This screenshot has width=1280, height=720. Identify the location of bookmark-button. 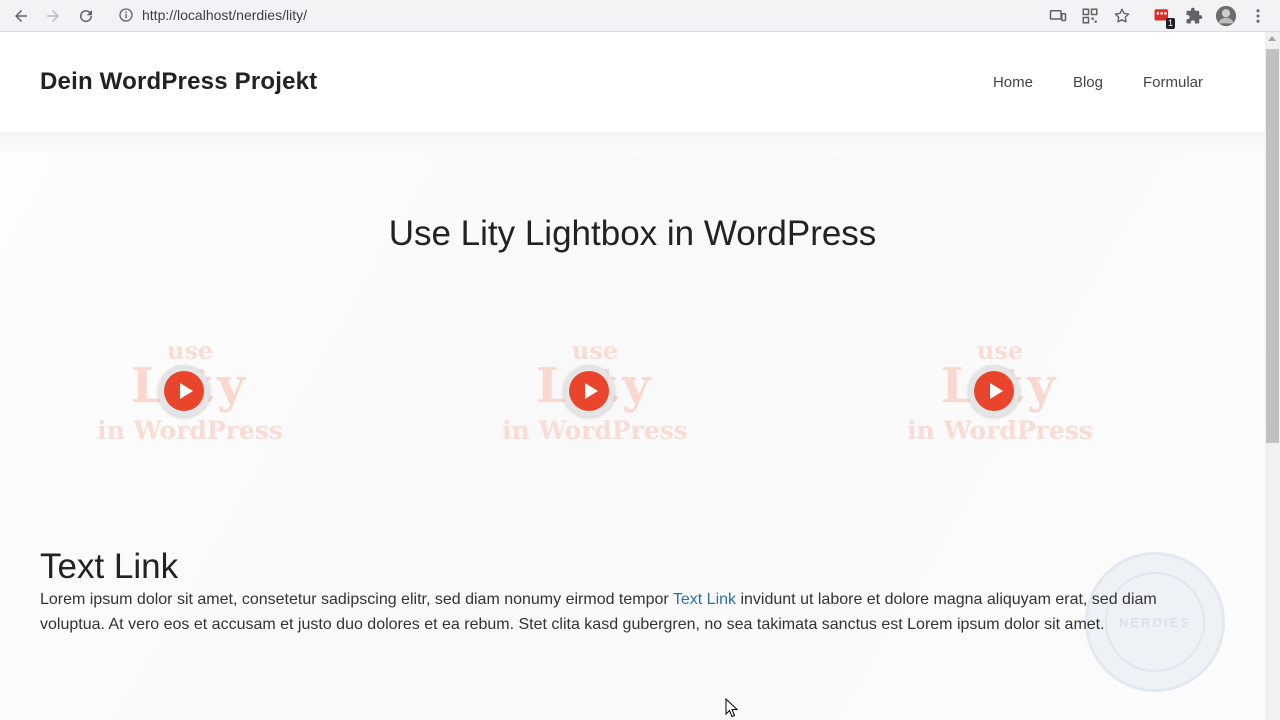
(1122, 16).